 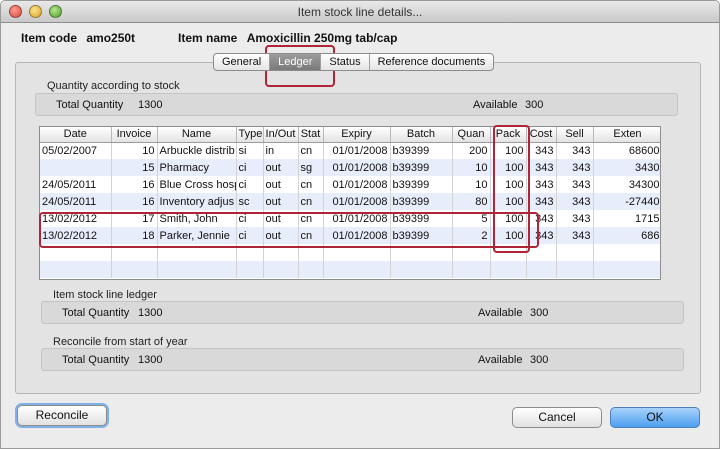 I want to click on cell-date: 13/02/2012, so click(x=76, y=218).